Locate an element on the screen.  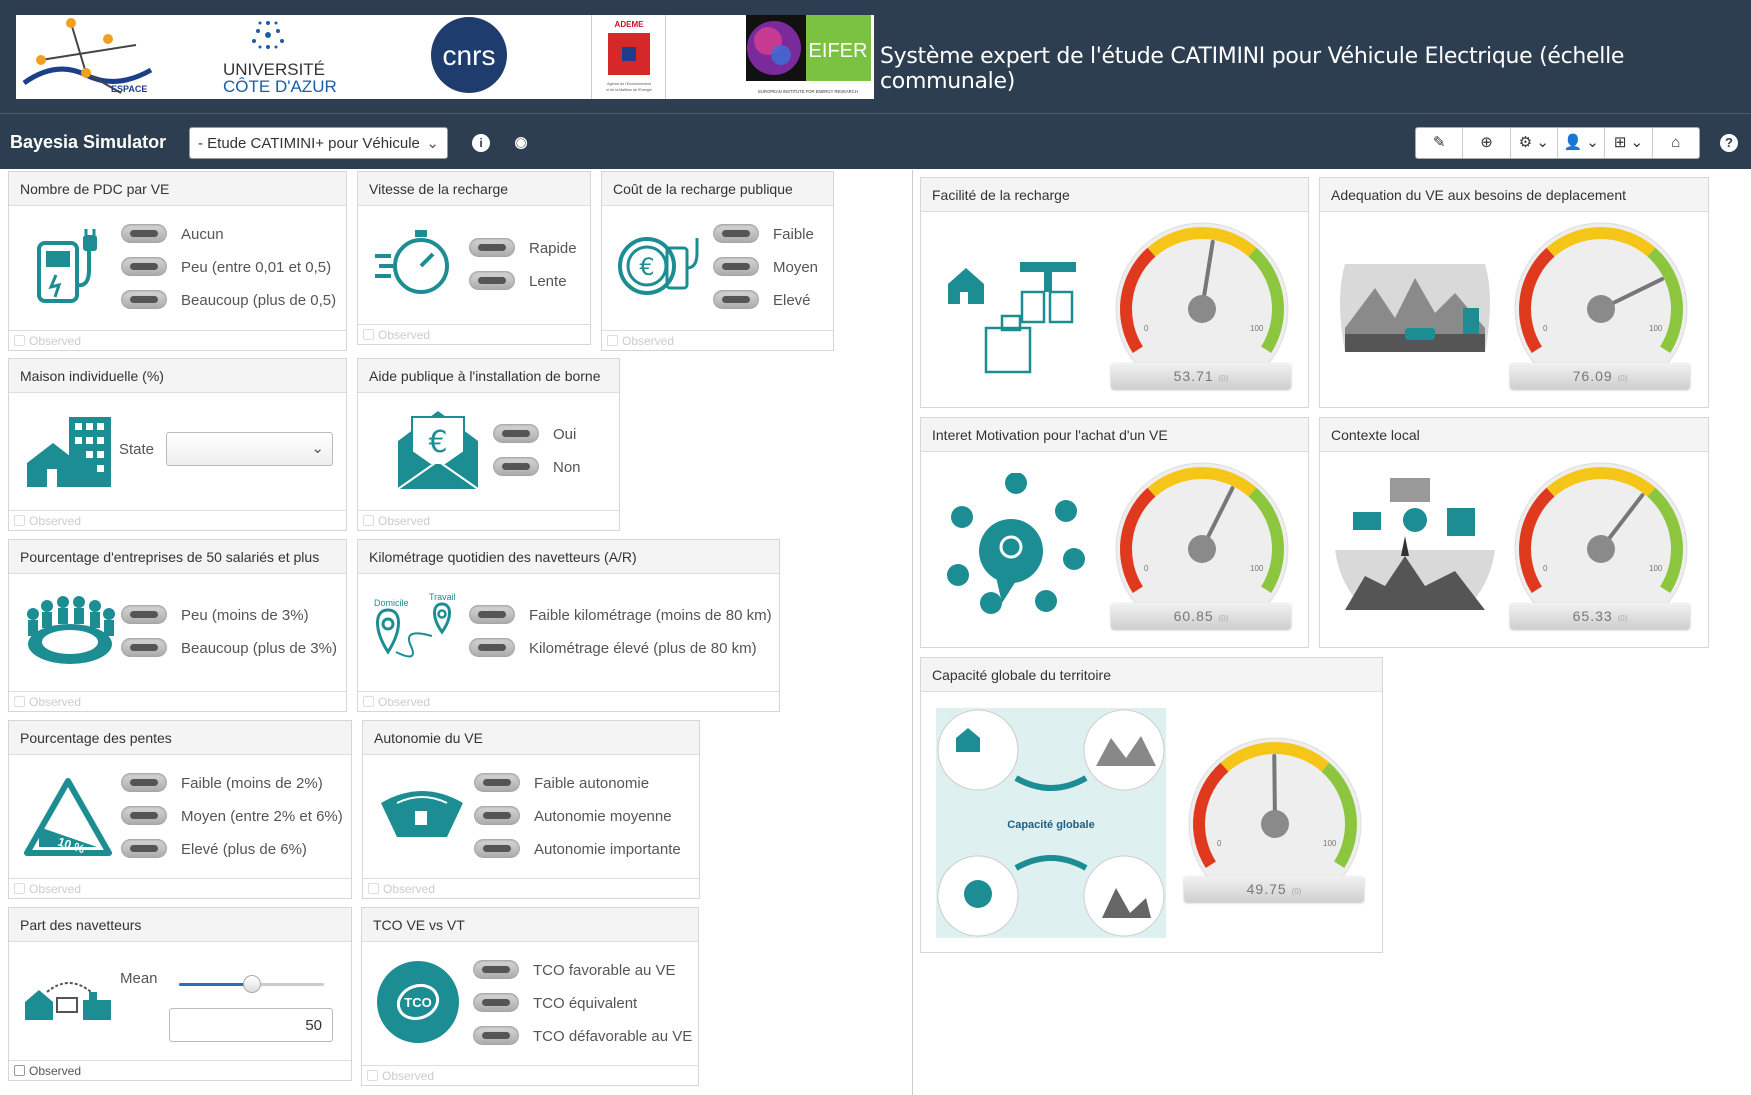
option-row: TCO favorable au VE is located at coordinates (574, 969).